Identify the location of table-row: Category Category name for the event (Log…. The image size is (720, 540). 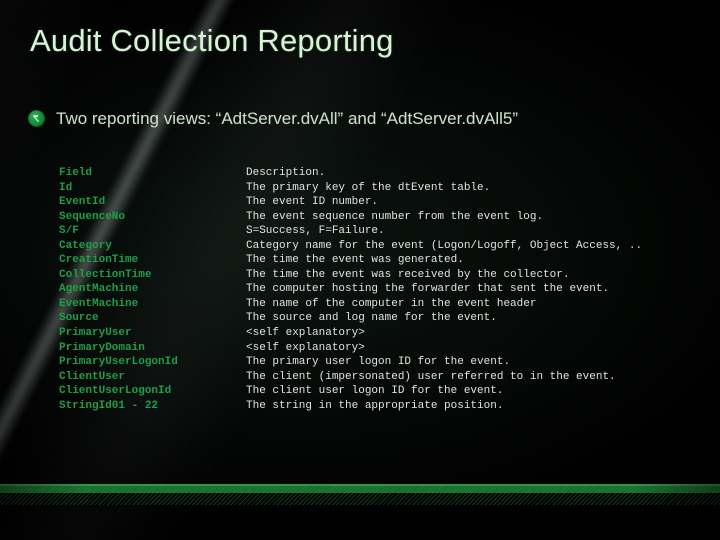
(374, 246).